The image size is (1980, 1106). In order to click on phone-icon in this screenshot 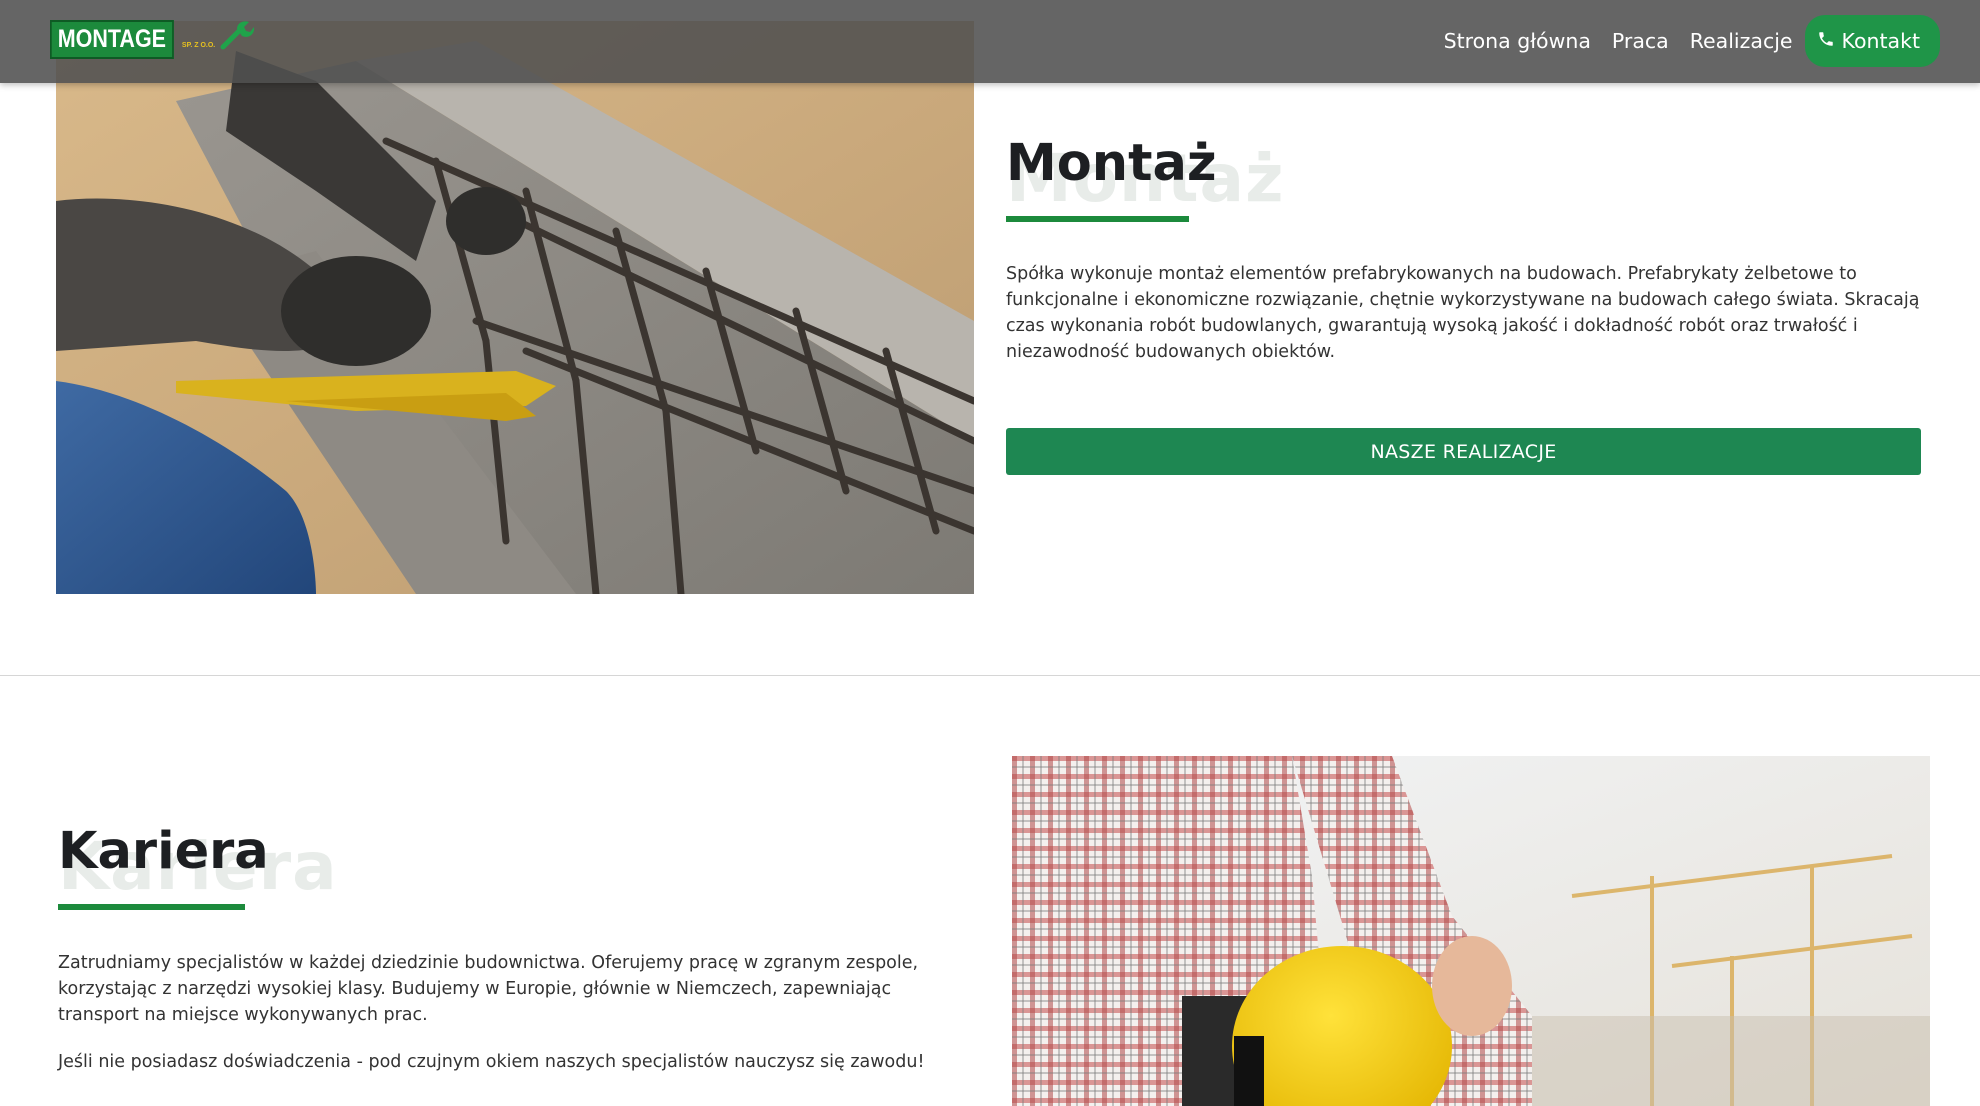, I will do `click(1829, 41)`.